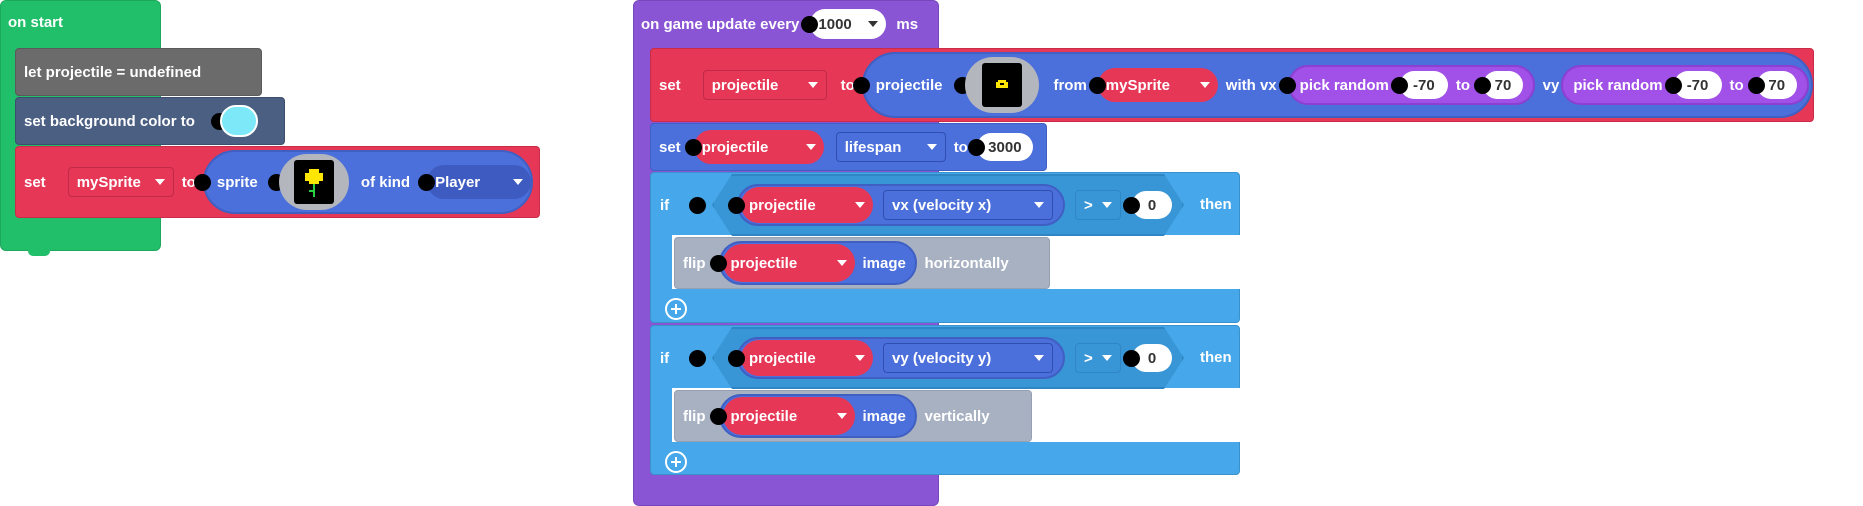  I want to click on vx-property-dropdown: vx (velocity x), so click(968, 205).